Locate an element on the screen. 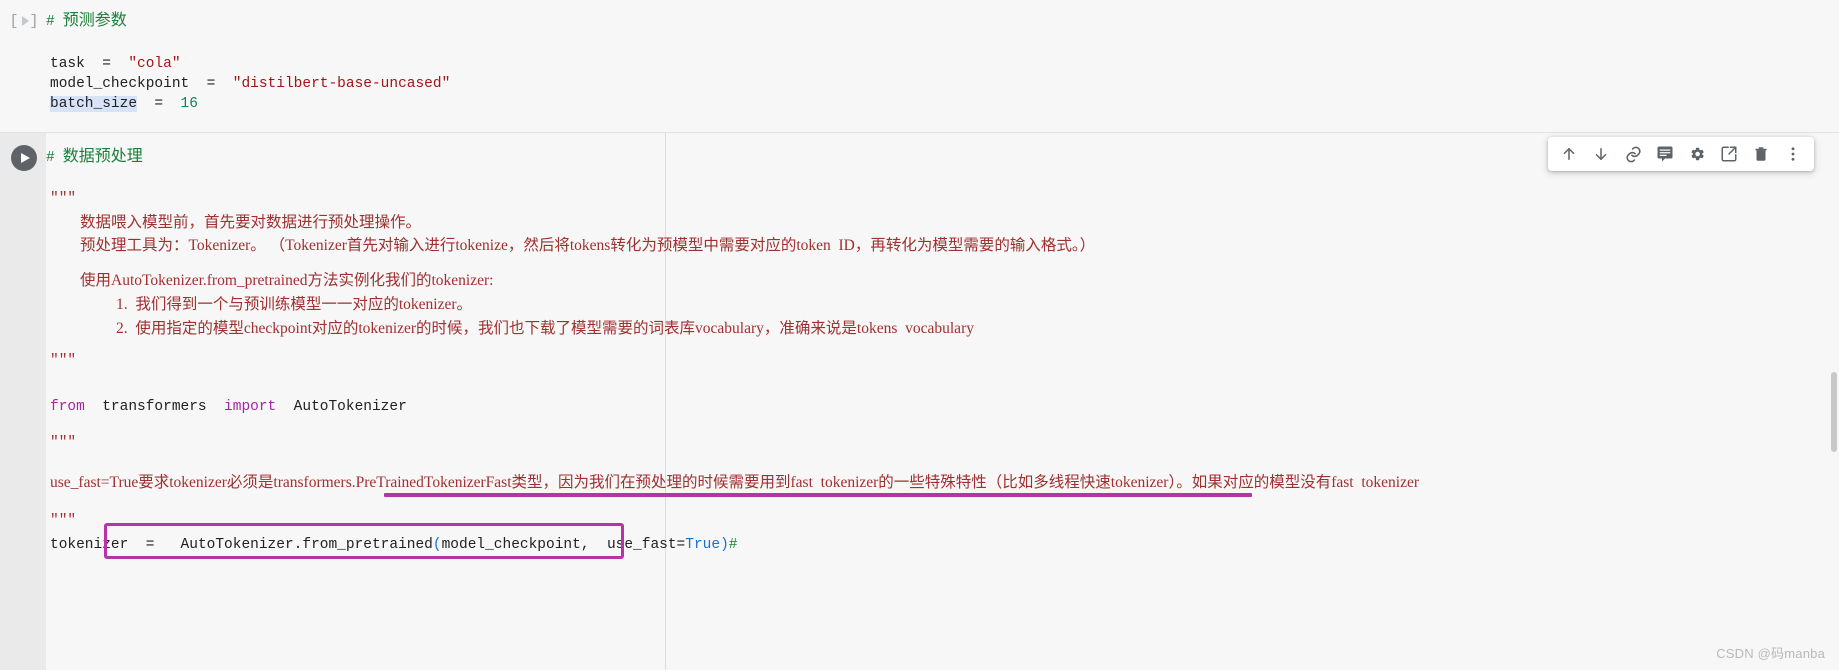 The height and width of the screenshot is (670, 1839). more-options-button is located at coordinates (1793, 154).